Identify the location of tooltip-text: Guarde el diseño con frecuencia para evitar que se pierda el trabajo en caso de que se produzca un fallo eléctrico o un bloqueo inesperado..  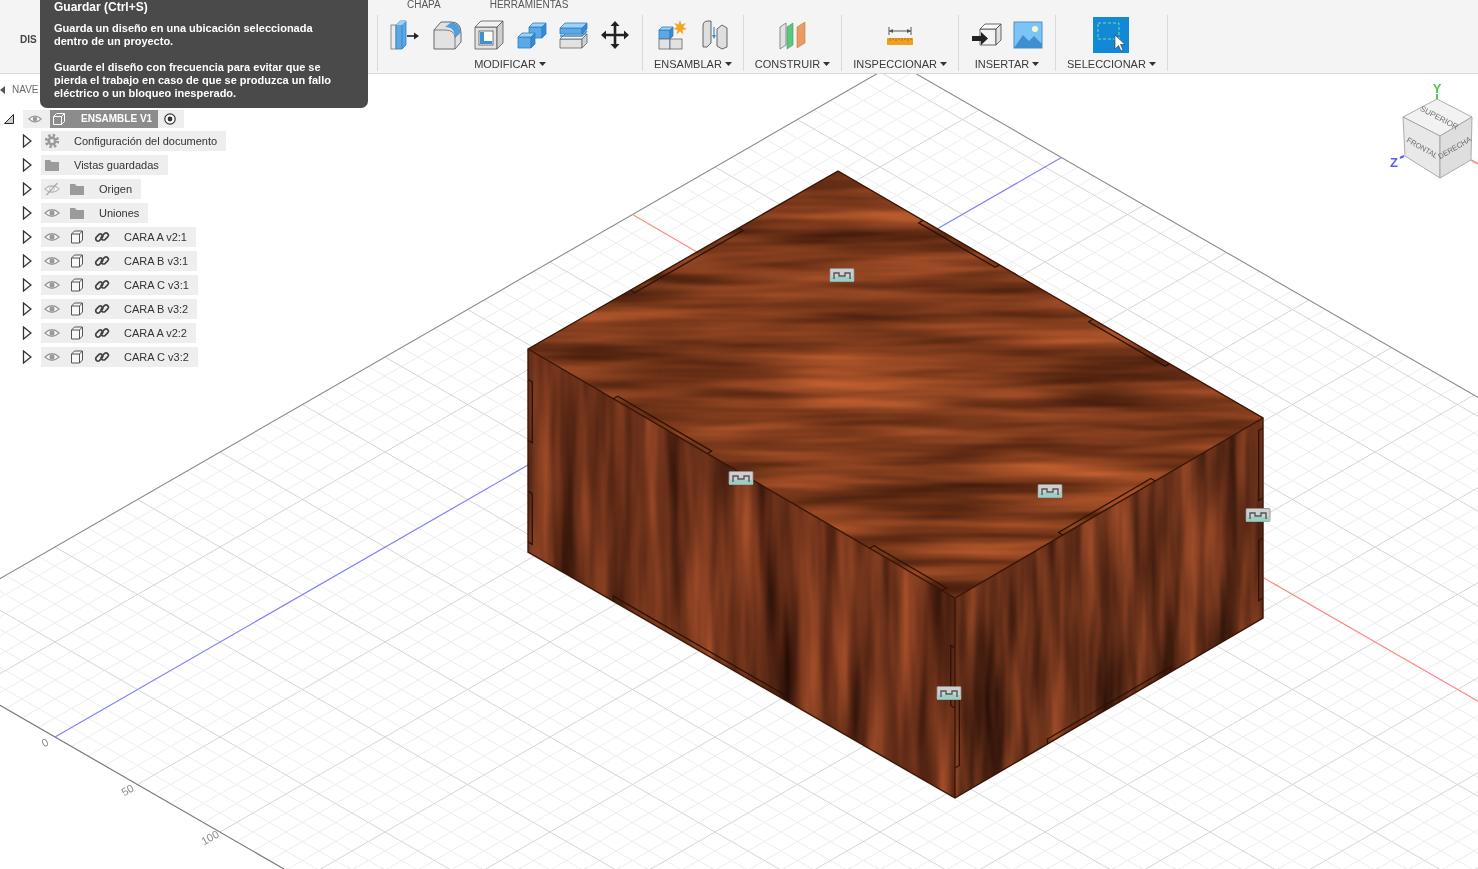
(193, 80).